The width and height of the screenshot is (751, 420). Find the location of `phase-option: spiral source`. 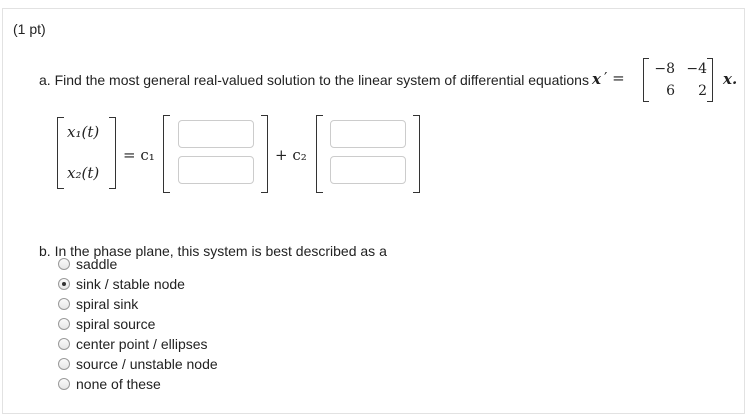

phase-option: spiral source is located at coordinates (106, 324).